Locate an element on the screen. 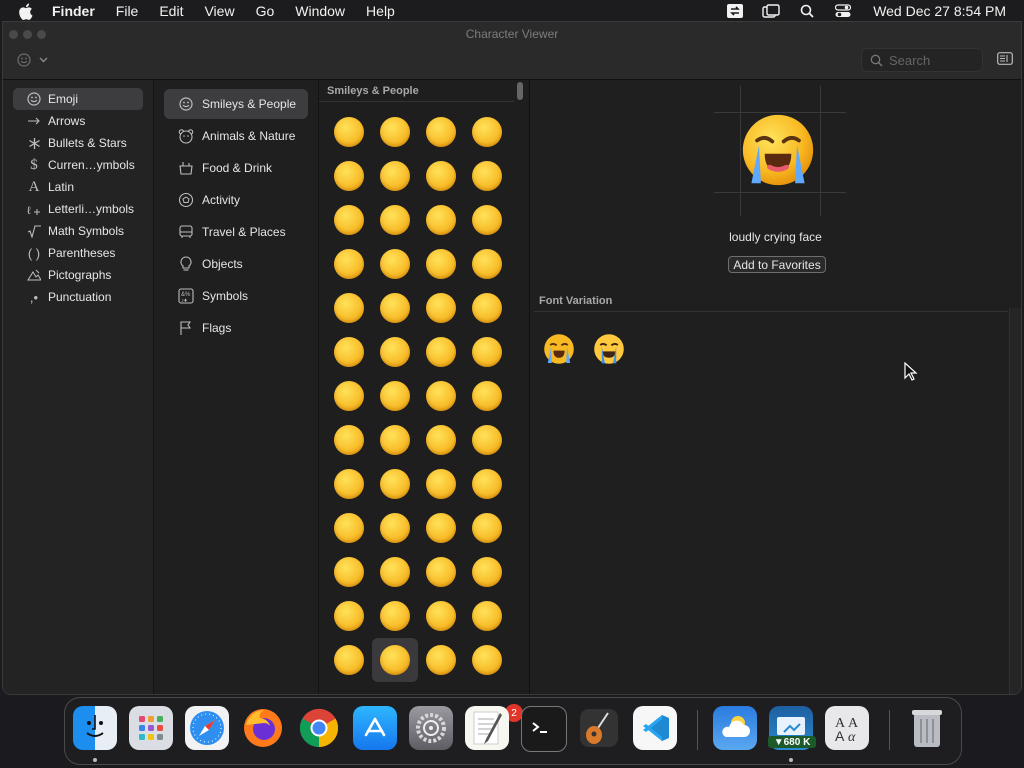 Image resolution: width=1024 pixels, height=768 pixels. category-item: Math Symbols is located at coordinates (78, 231).